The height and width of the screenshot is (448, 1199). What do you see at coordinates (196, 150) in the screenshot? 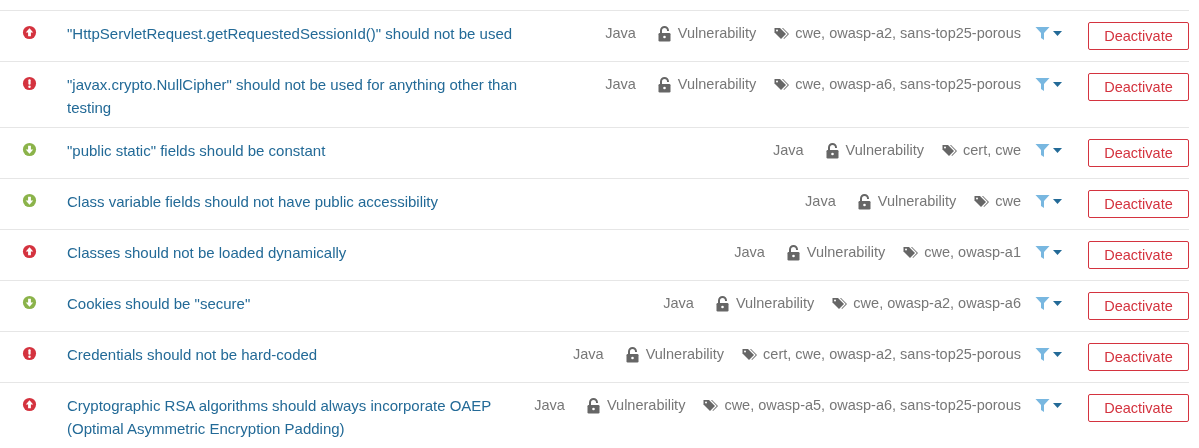
I see `rule-title-link: "public static" fields should be constant` at bounding box center [196, 150].